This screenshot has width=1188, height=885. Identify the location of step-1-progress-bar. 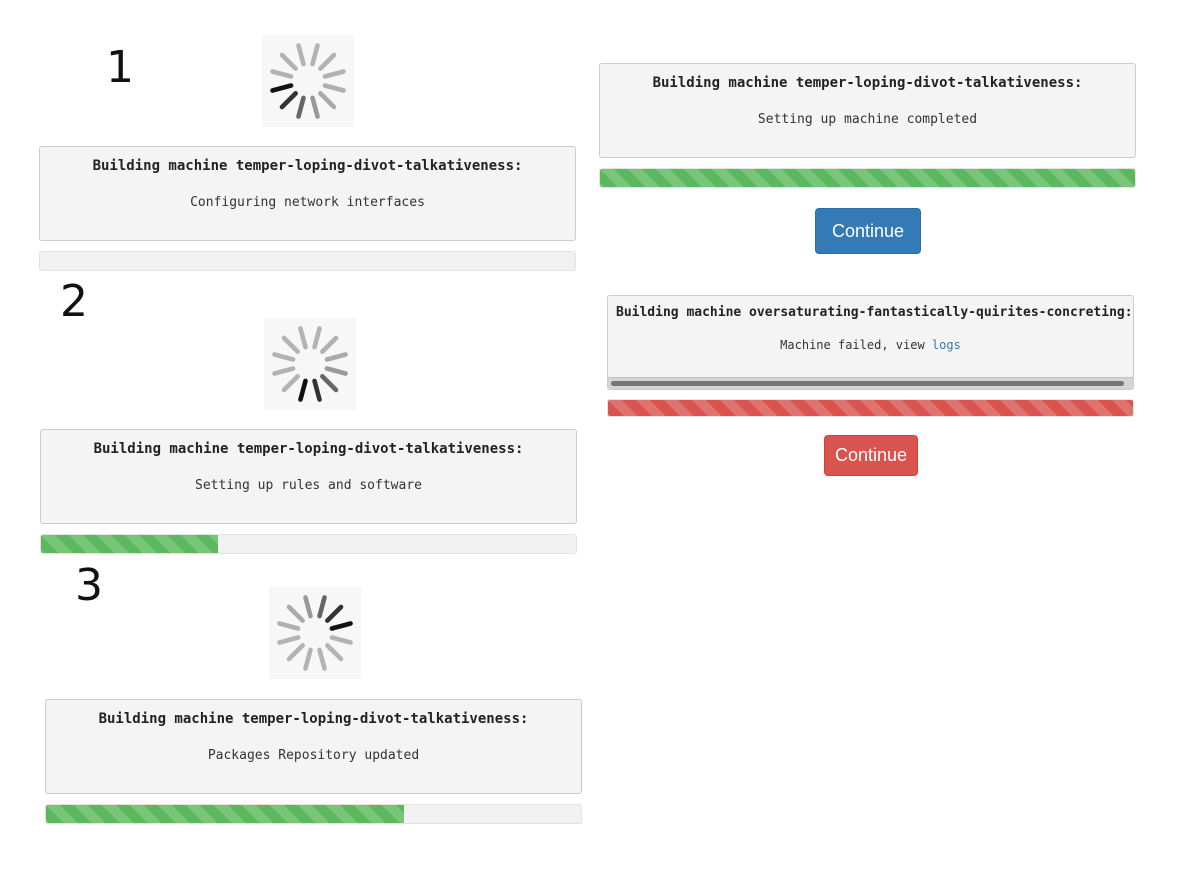
(307, 261).